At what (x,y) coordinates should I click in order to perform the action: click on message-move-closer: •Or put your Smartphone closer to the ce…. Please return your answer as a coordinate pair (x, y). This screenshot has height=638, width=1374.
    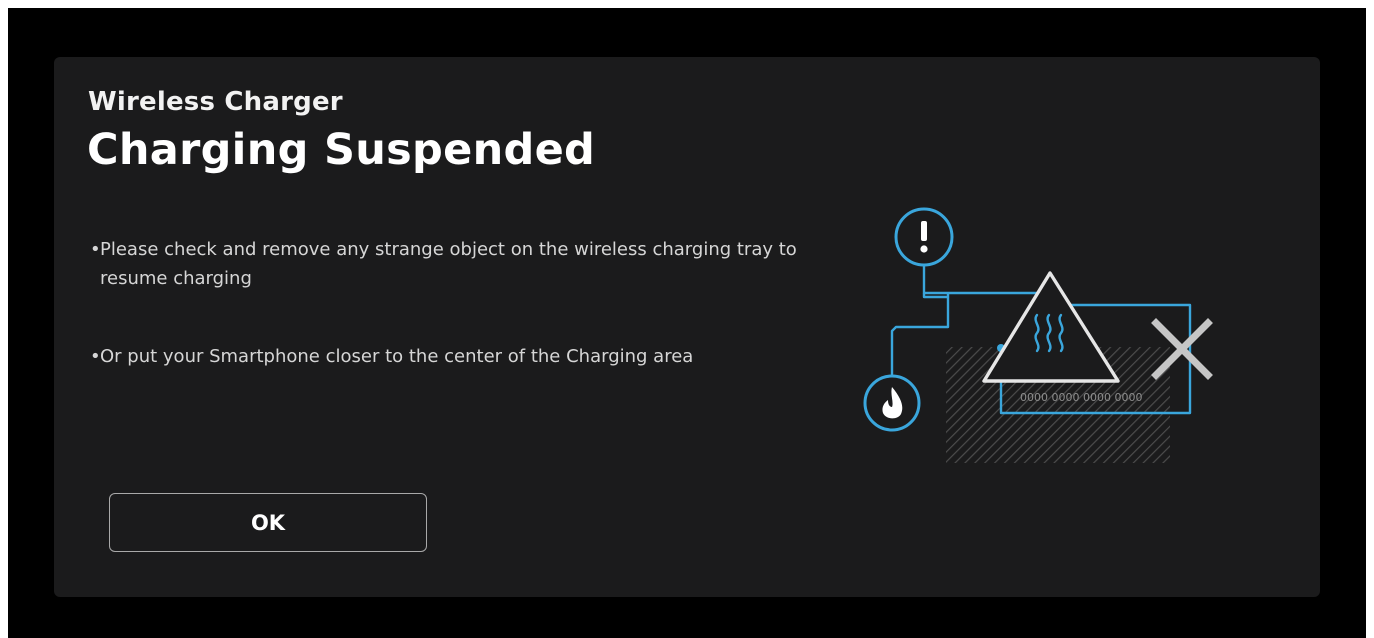
    Looking at the image, I should click on (455, 356).